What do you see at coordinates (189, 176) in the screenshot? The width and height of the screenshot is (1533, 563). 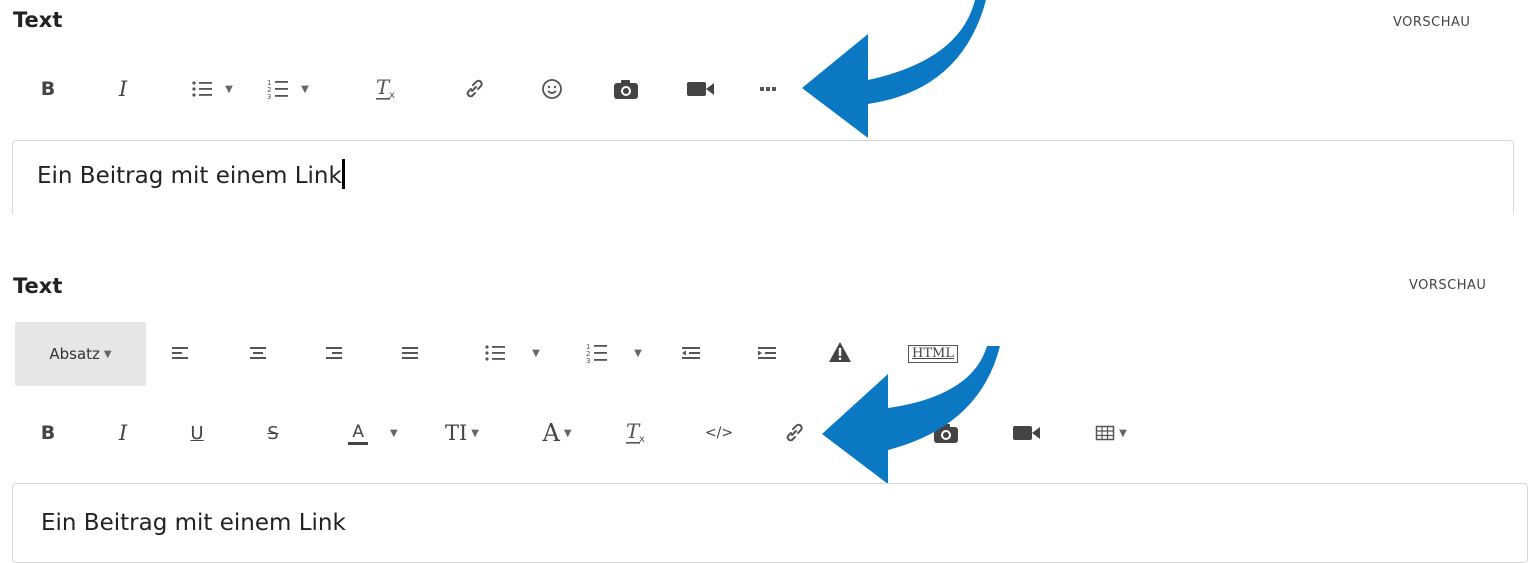 I see `editor1-text: Ein Beitrag mit einem Link` at bounding box center [189, 176].